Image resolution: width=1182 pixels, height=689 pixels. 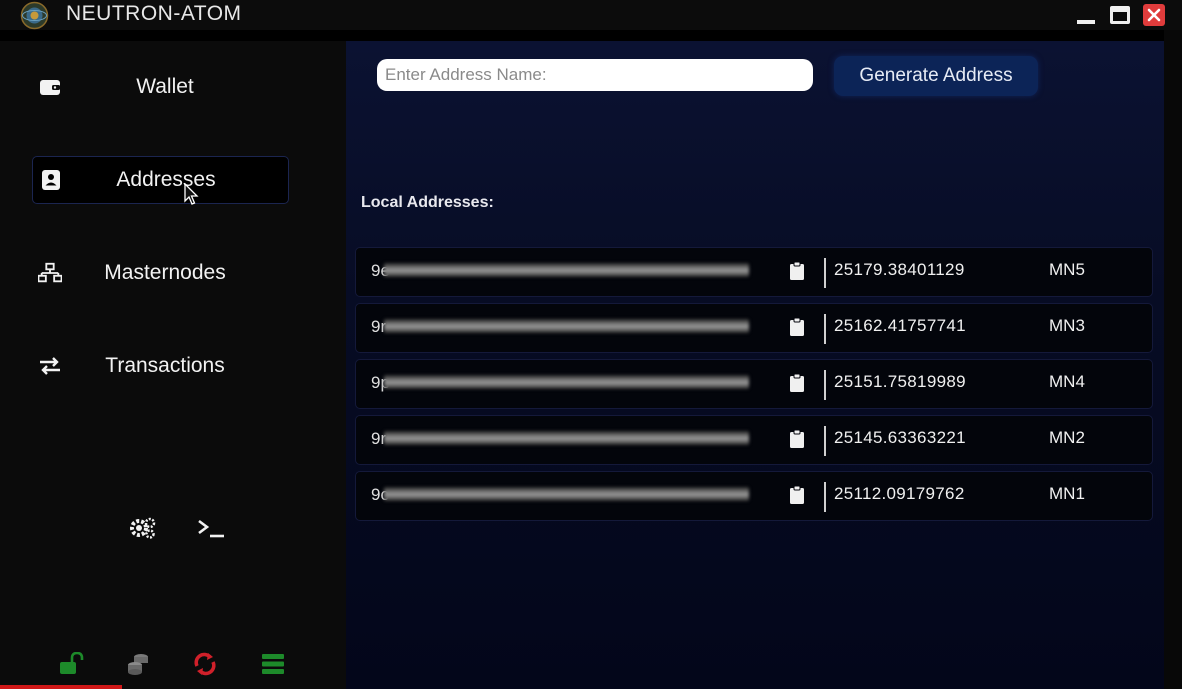 I want to click on address-row: 9r 25145.63363221 MN2, so click(x=754, y=440).